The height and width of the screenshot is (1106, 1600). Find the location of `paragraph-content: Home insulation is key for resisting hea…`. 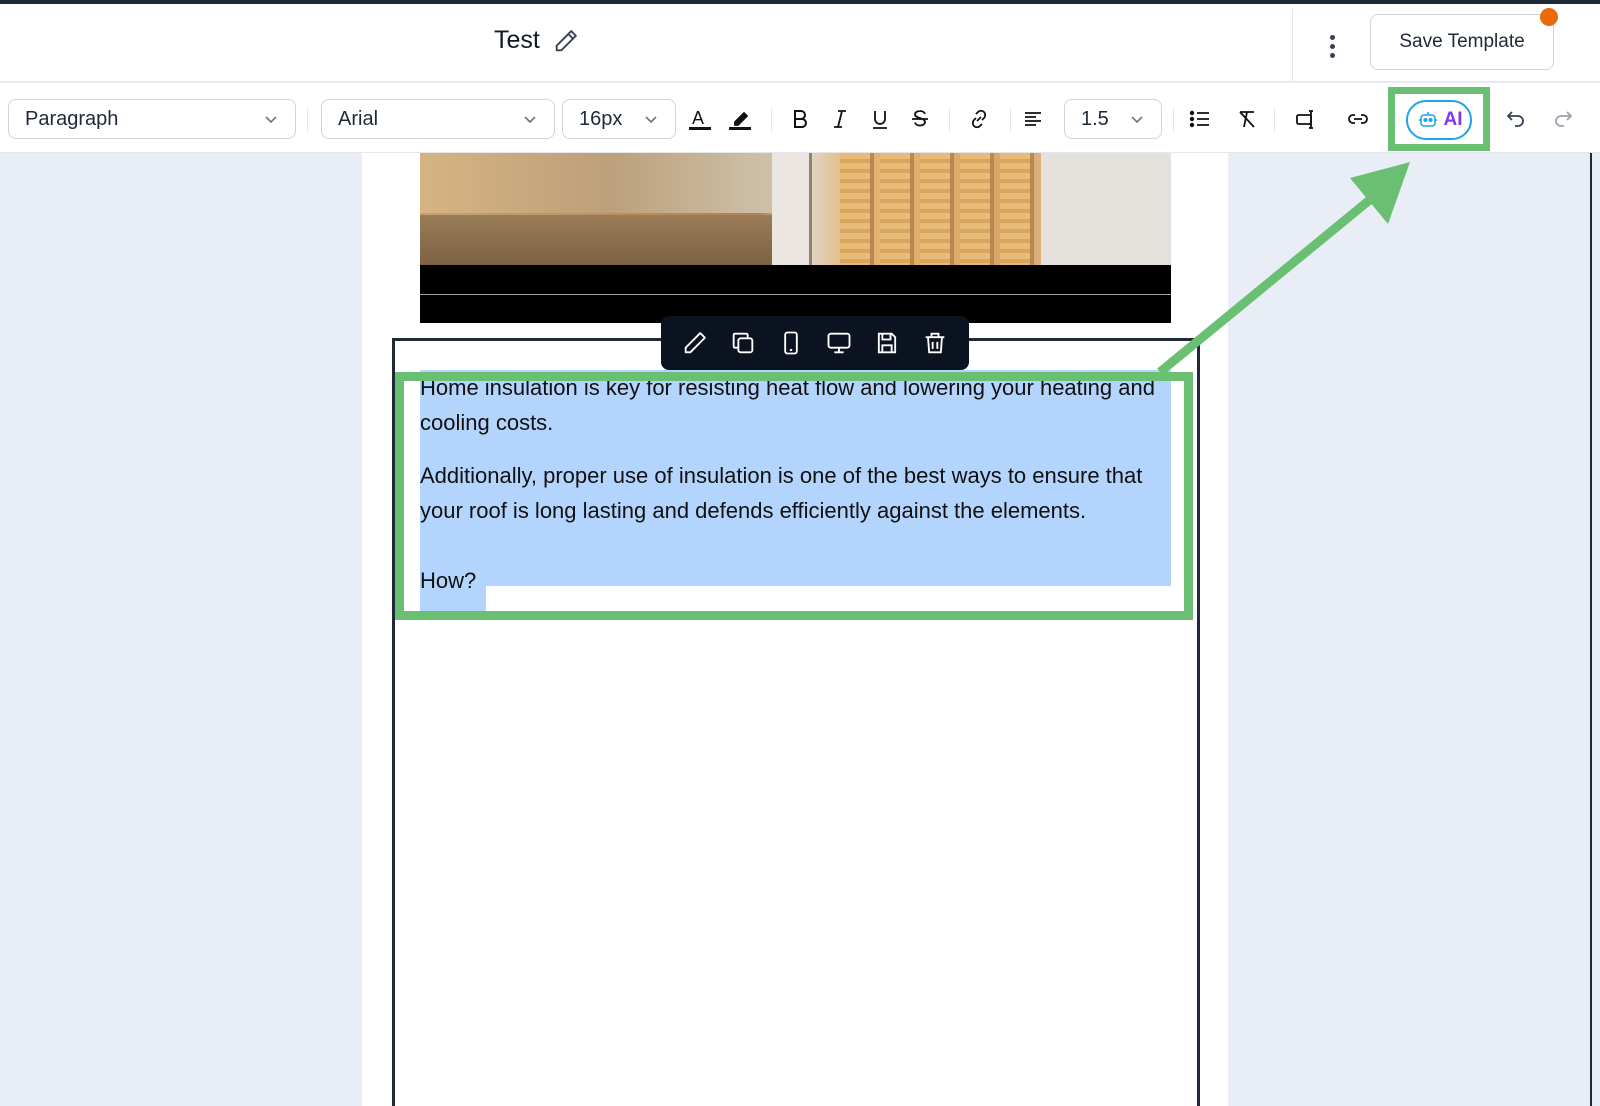

paragraph-content: Home insulation is key for resisting hea… is located at coordinates (800, 493).